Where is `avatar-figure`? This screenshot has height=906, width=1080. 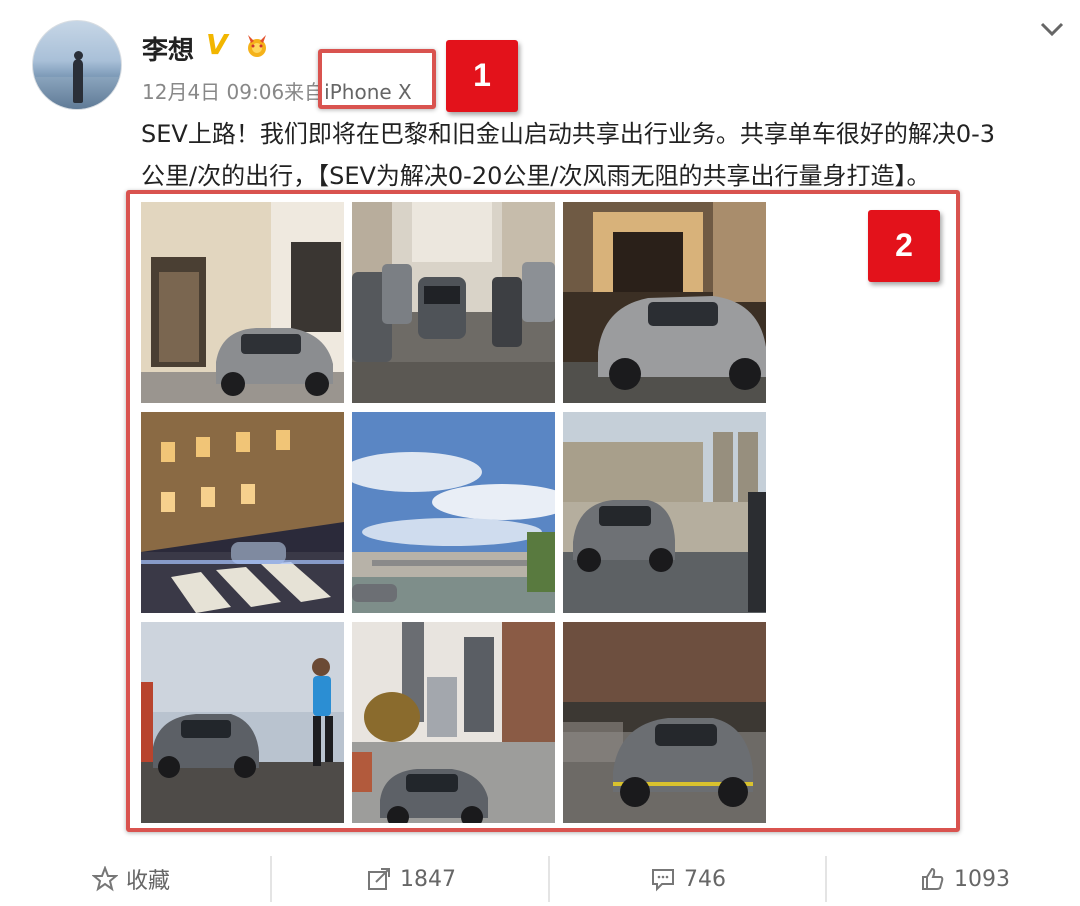
avatar-figure is located at coordinates (78, 81).